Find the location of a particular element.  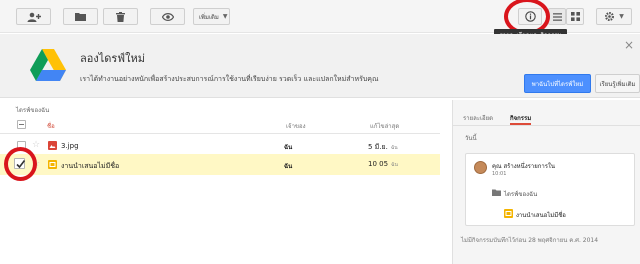

modified-date: 10 05 is located at coordinates (378, 164).